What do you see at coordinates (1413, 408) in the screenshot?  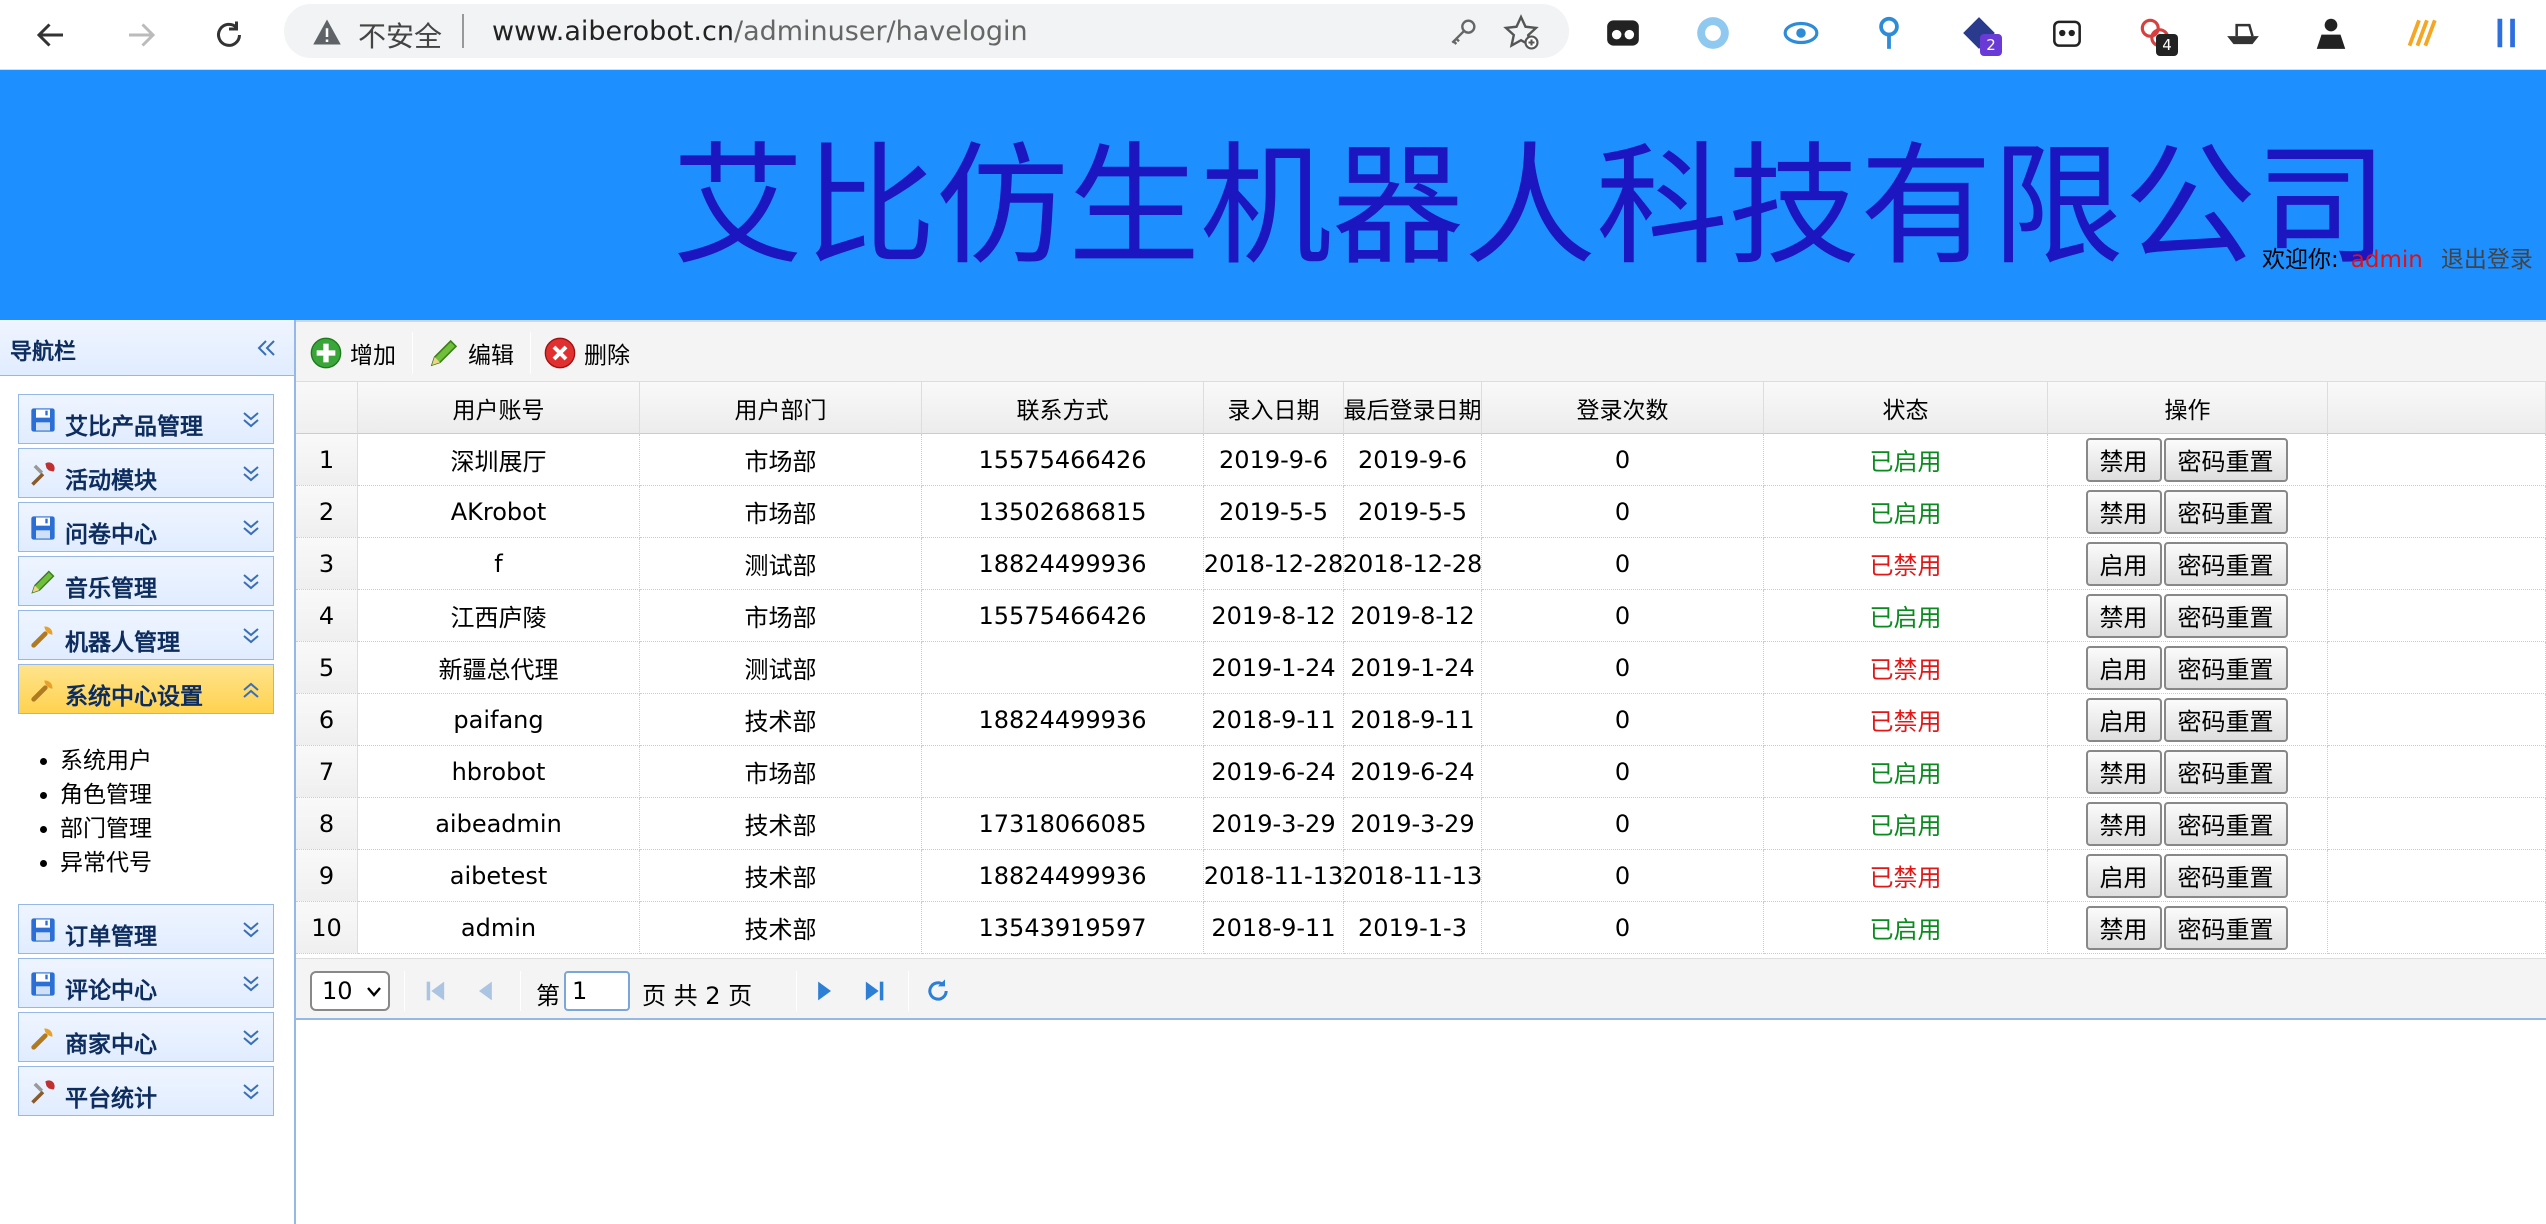 I see `column-header: 最后登录日期` at bounding box center [1413, 408].